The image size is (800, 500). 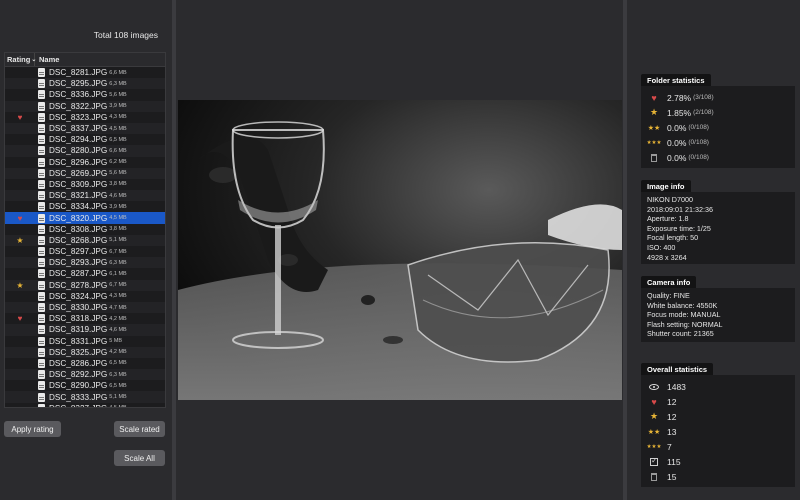 I want to click on file-row: ♥ DSC_8320.JPG 4,5 MB, so click(x=85, y=218).